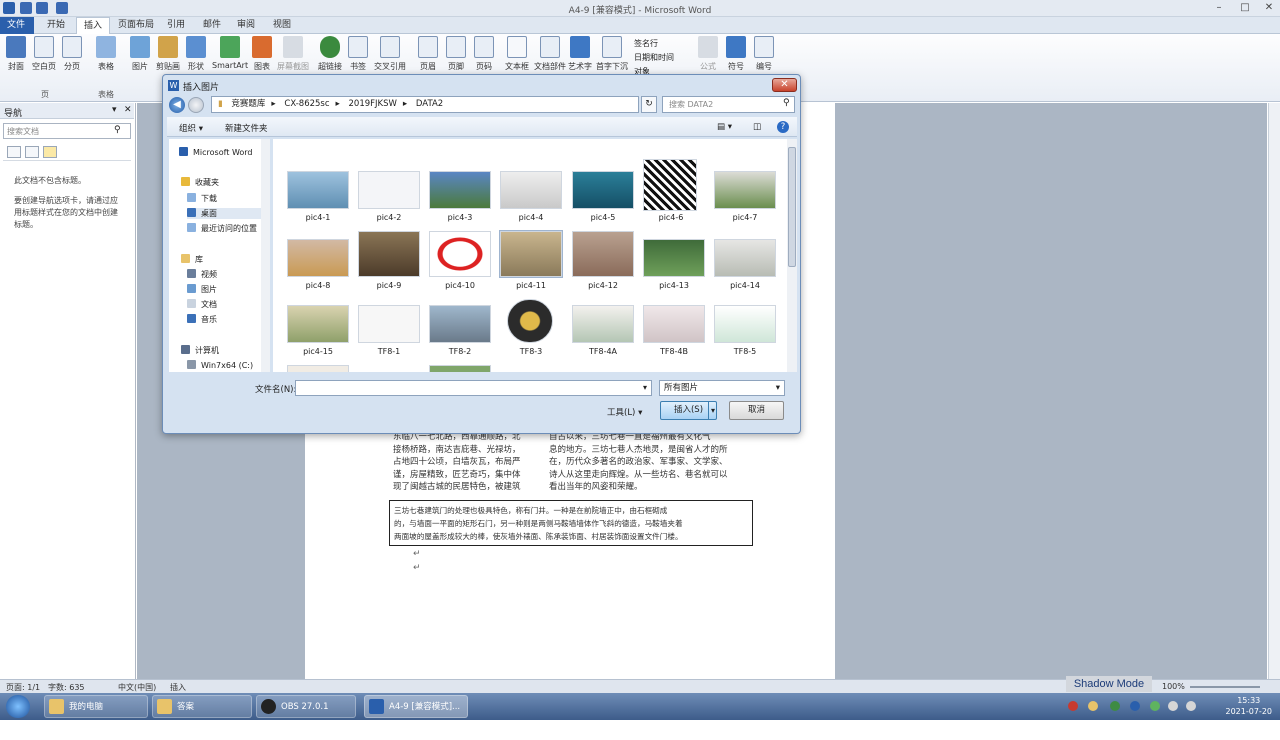 The image size is (1280, 740). Describe the element at coordinates (757, 127) in the screenshot. I see `preview-pane-icon: ◫` at that location.